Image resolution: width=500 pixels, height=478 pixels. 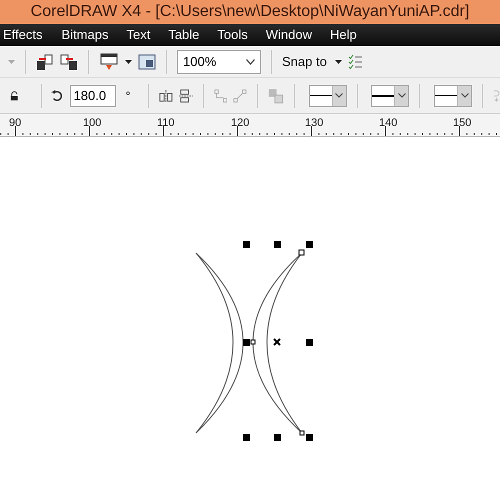 I want to click on menu-item: Table, so click(x=183, y=35).